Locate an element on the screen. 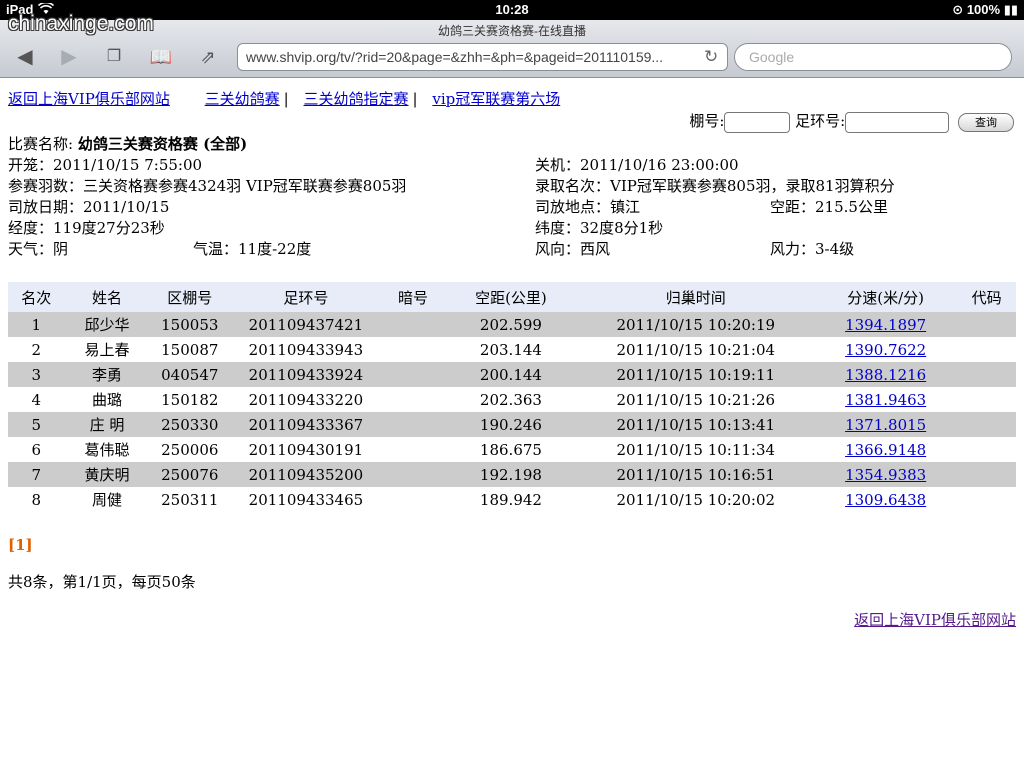  speed-link: 1309.6438 is located at coordinates (885, 500).